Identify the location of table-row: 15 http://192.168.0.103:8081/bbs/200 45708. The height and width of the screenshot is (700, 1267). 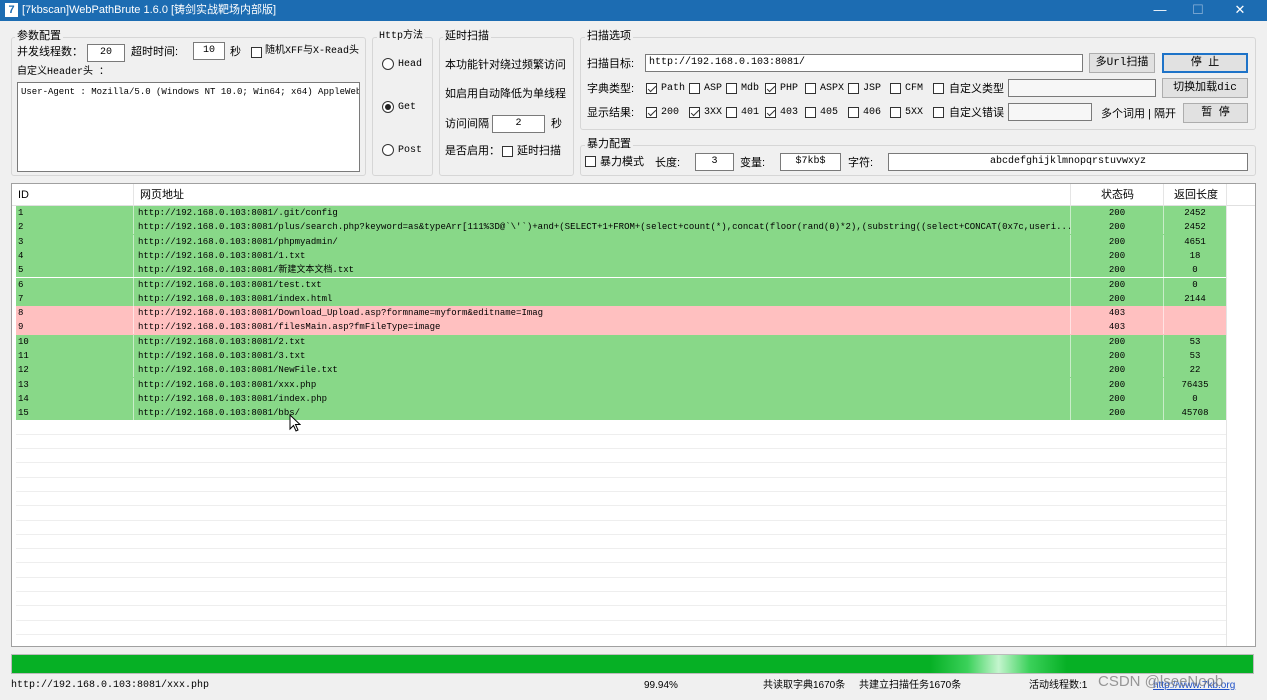
(621, 413).